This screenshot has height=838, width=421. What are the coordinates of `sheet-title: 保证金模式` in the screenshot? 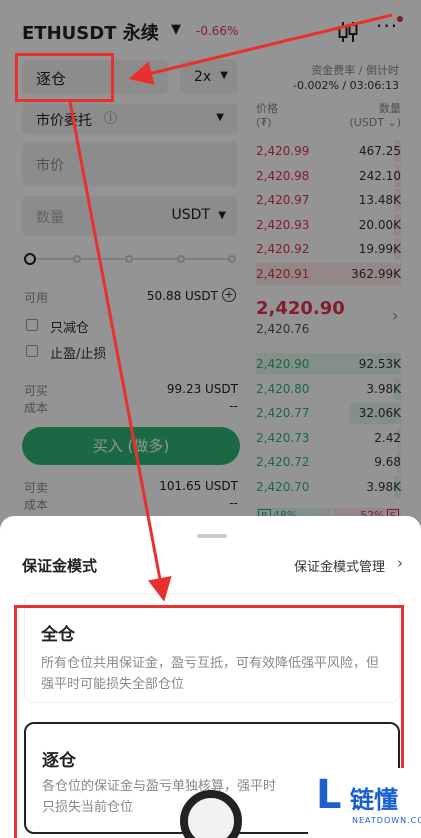 It's located at (60, 566).